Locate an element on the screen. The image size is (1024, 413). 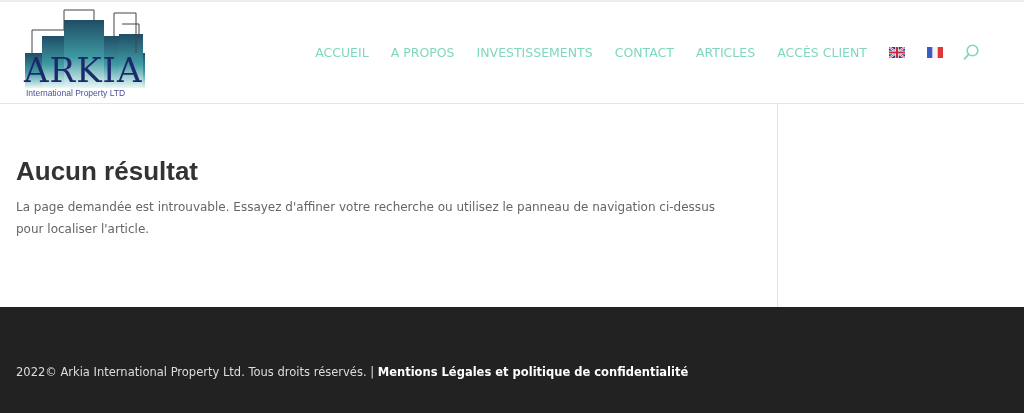
nav-link: A PROPOS is located at coordinates (422, 52).